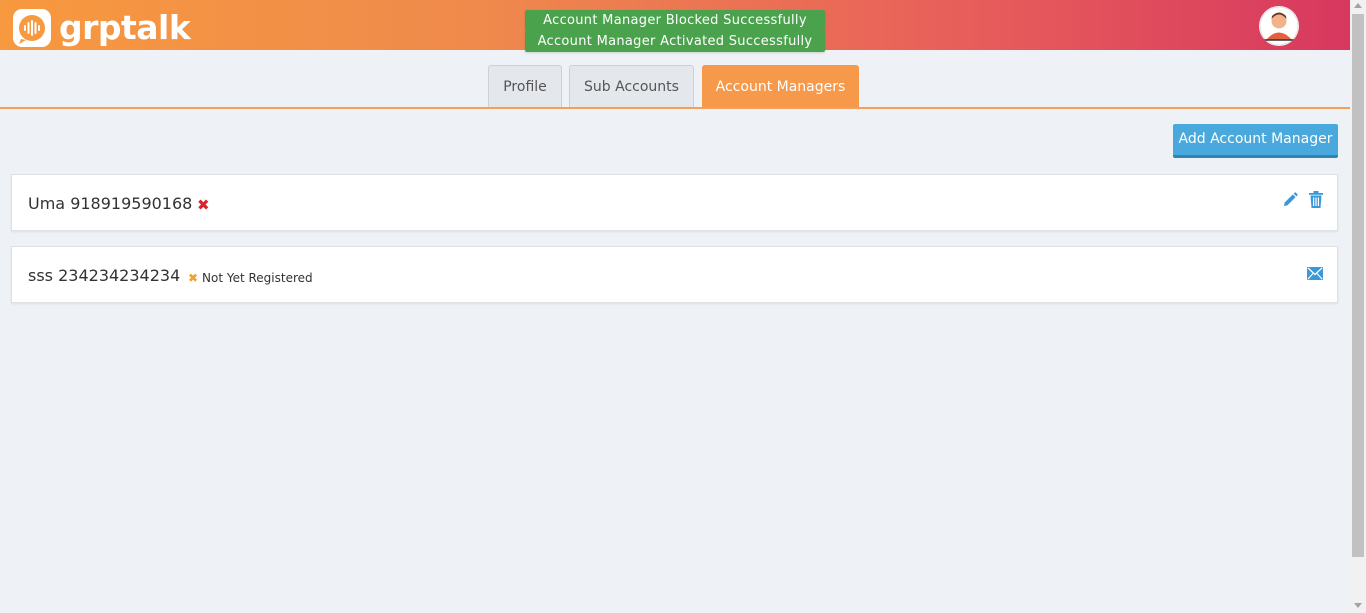  What do you see at coordinates (1255, 141) in the screenshot?
I see `add-account-manager-button: Add Account Manager` at bounding box center [1255, 141].